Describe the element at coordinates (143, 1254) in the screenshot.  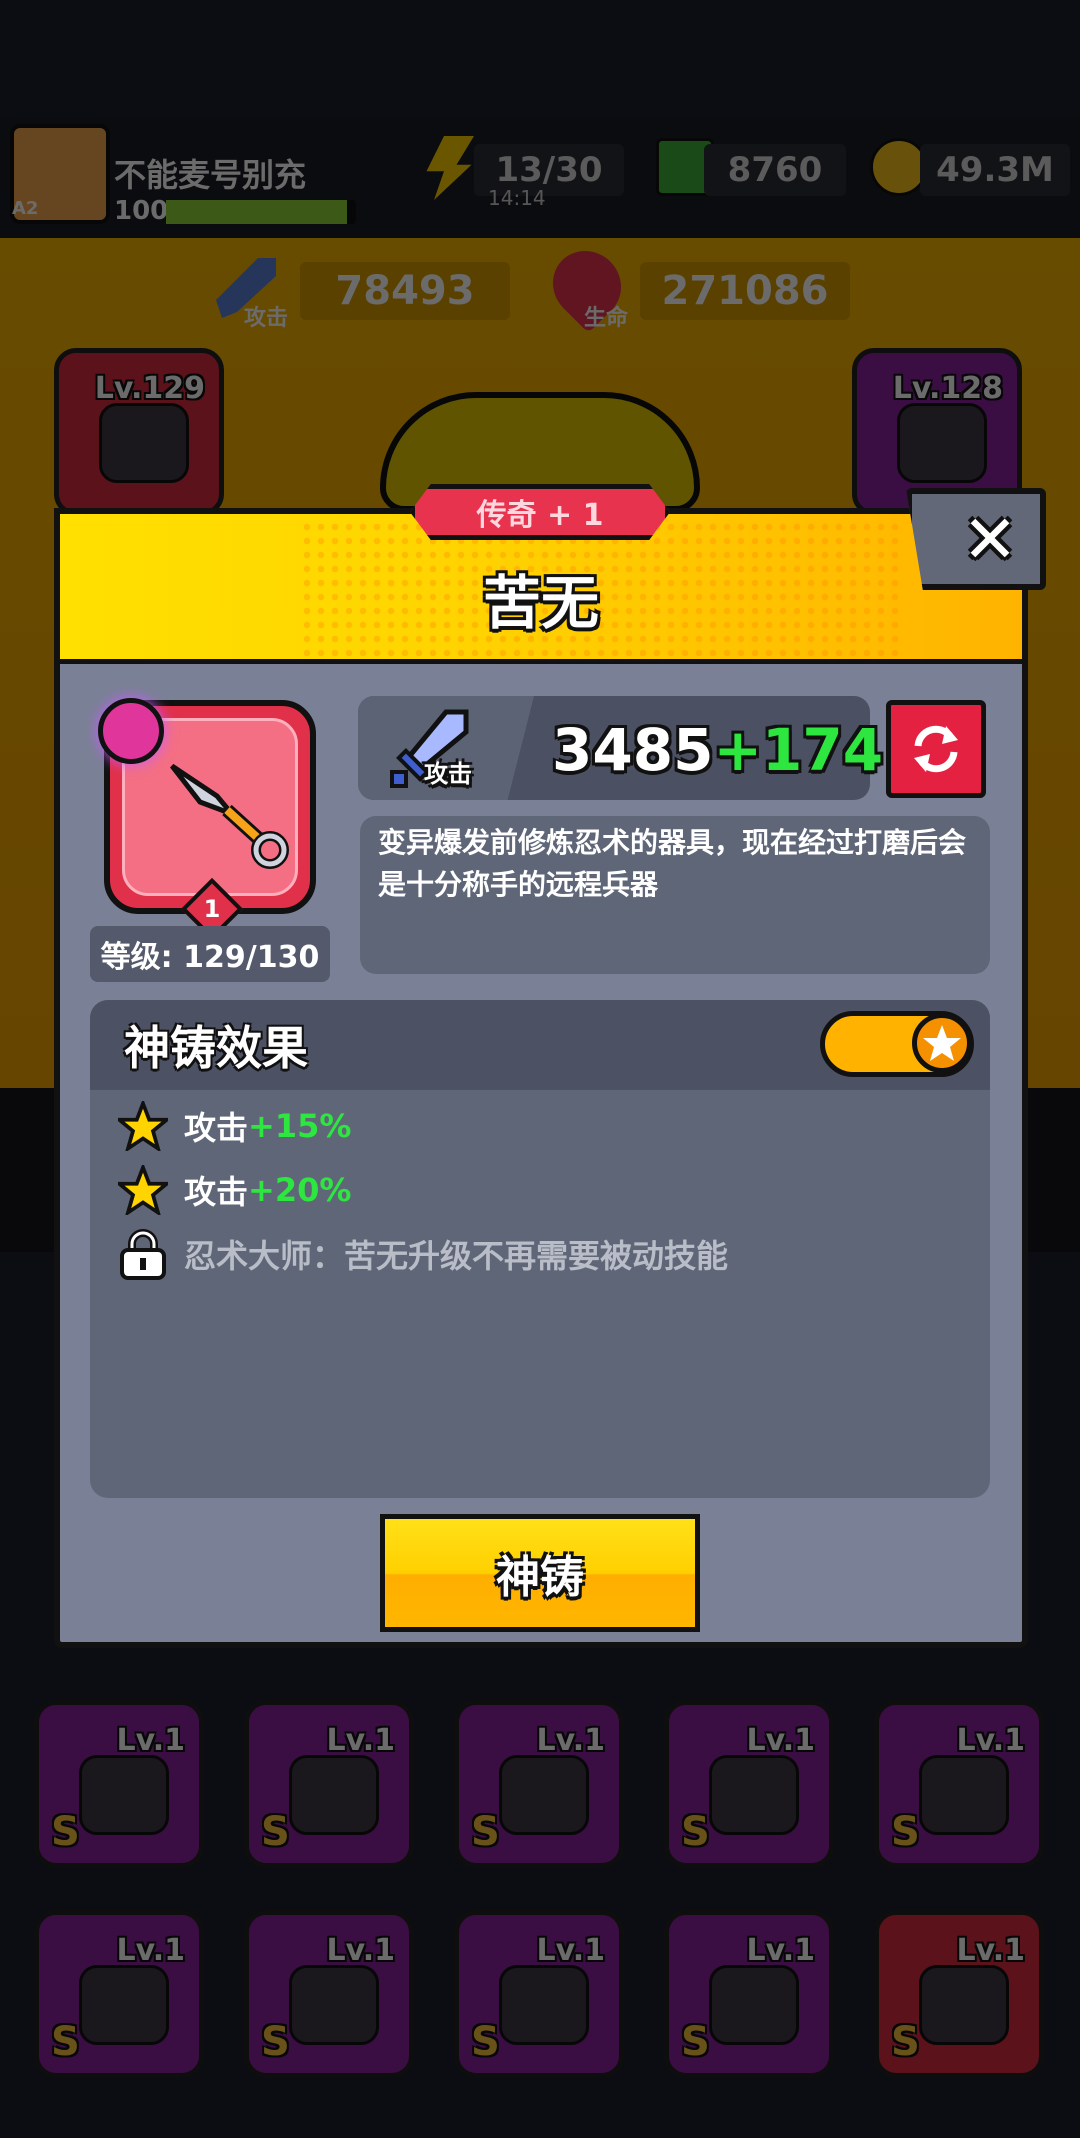
I see `lock-icon` at that location.